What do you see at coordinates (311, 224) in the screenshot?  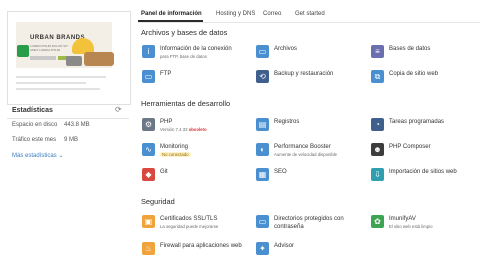 I see `protected-directories-item: ▭ Directorios protegidos con contraseña` at bounding box center [311, 224].